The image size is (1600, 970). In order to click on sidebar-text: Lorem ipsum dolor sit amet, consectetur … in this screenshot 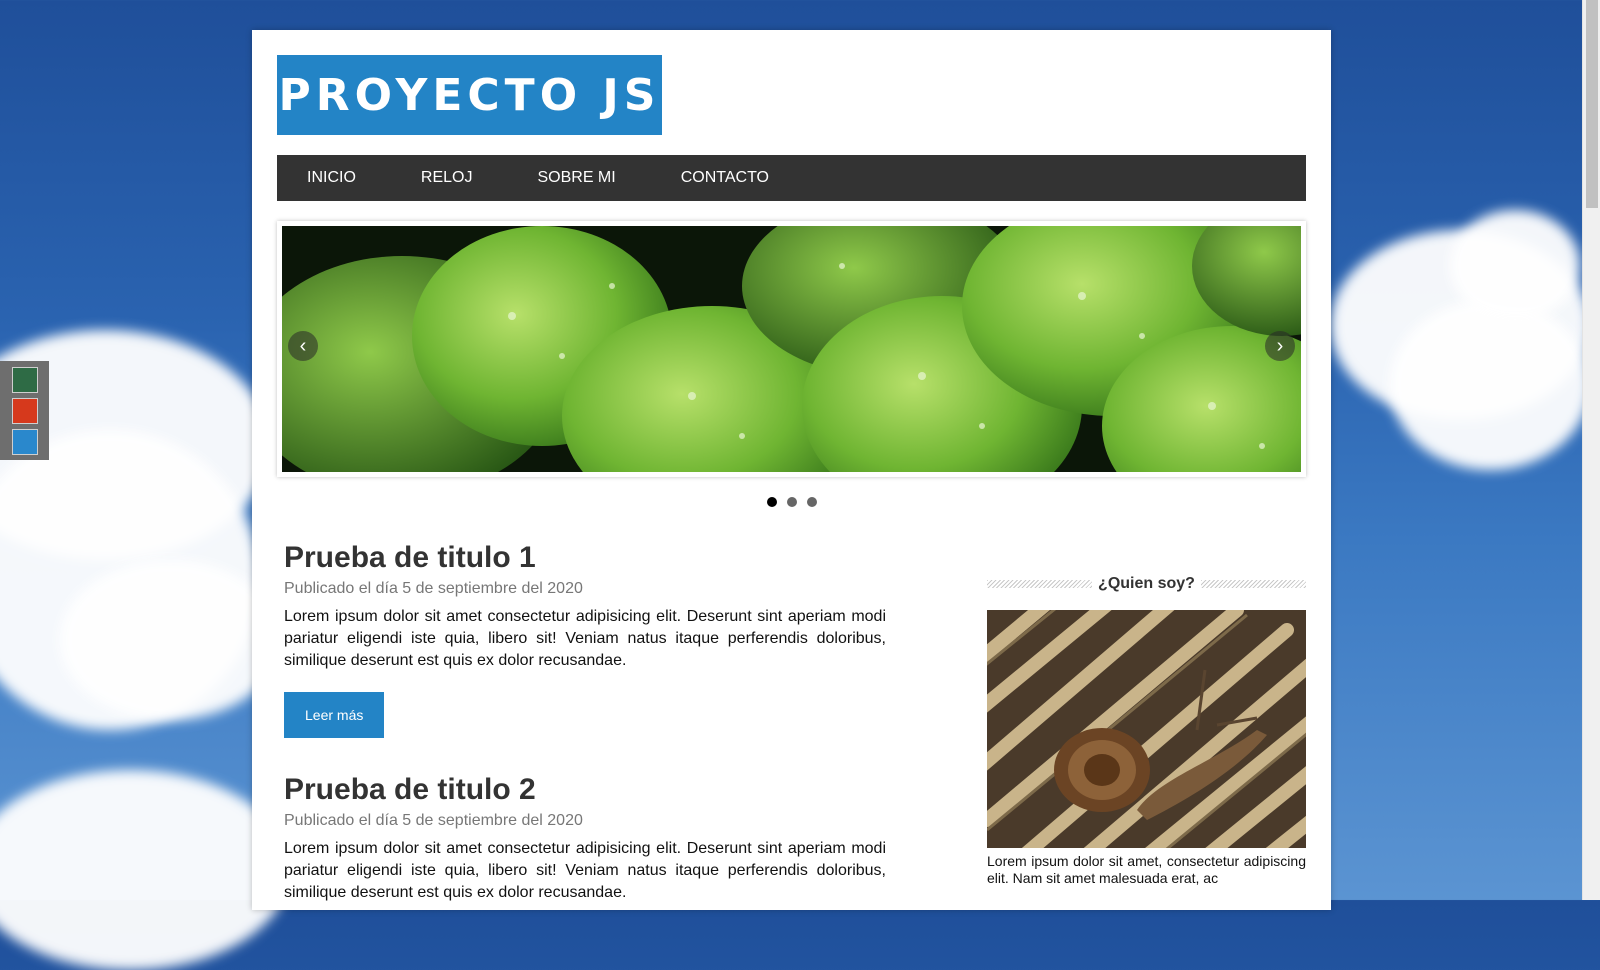, I will do `click(1146, 869)`.